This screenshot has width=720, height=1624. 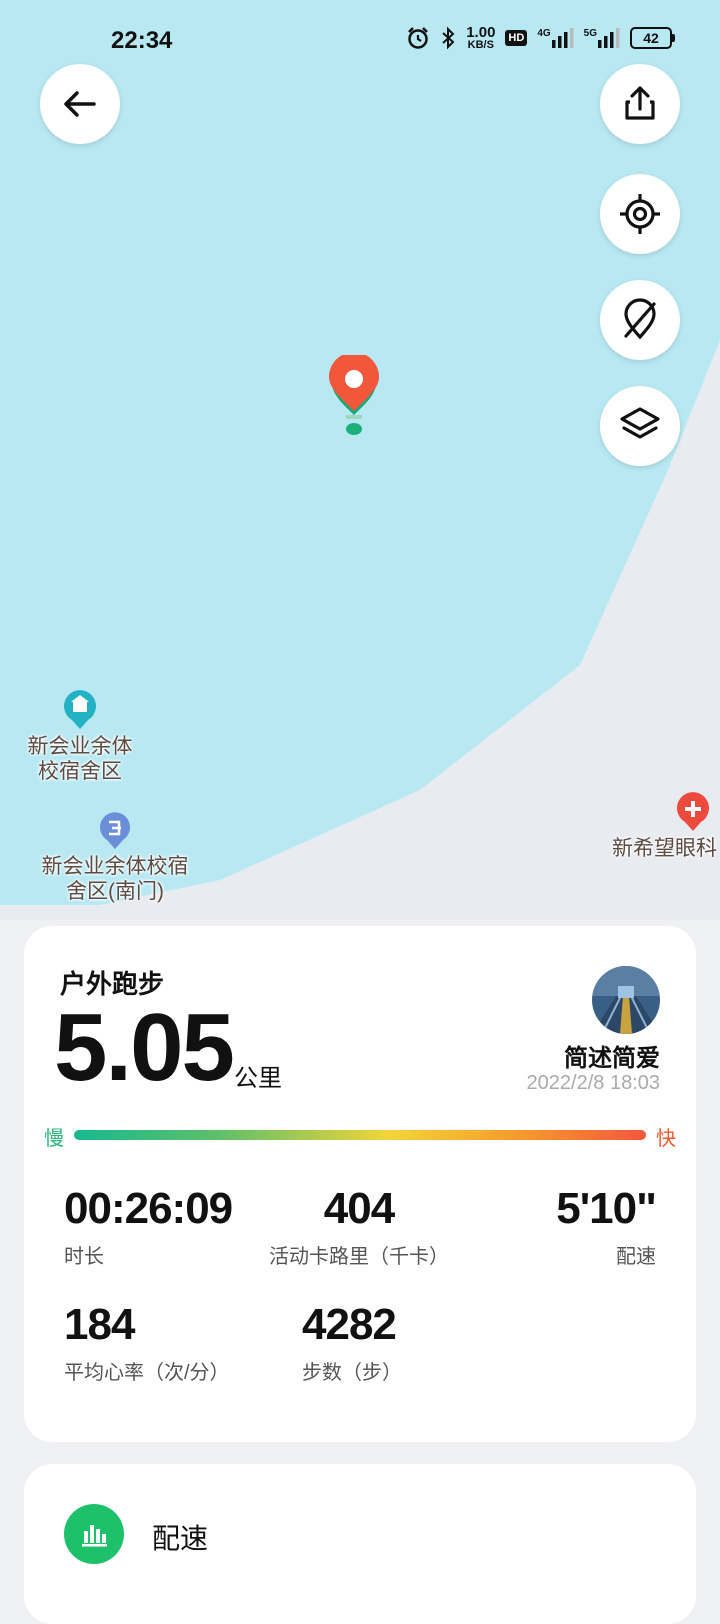 What do you see at coordinates (148, 1208) in the screenshot?
I see `metric-value: 00:26:09` at bounding box center [148, 1208].